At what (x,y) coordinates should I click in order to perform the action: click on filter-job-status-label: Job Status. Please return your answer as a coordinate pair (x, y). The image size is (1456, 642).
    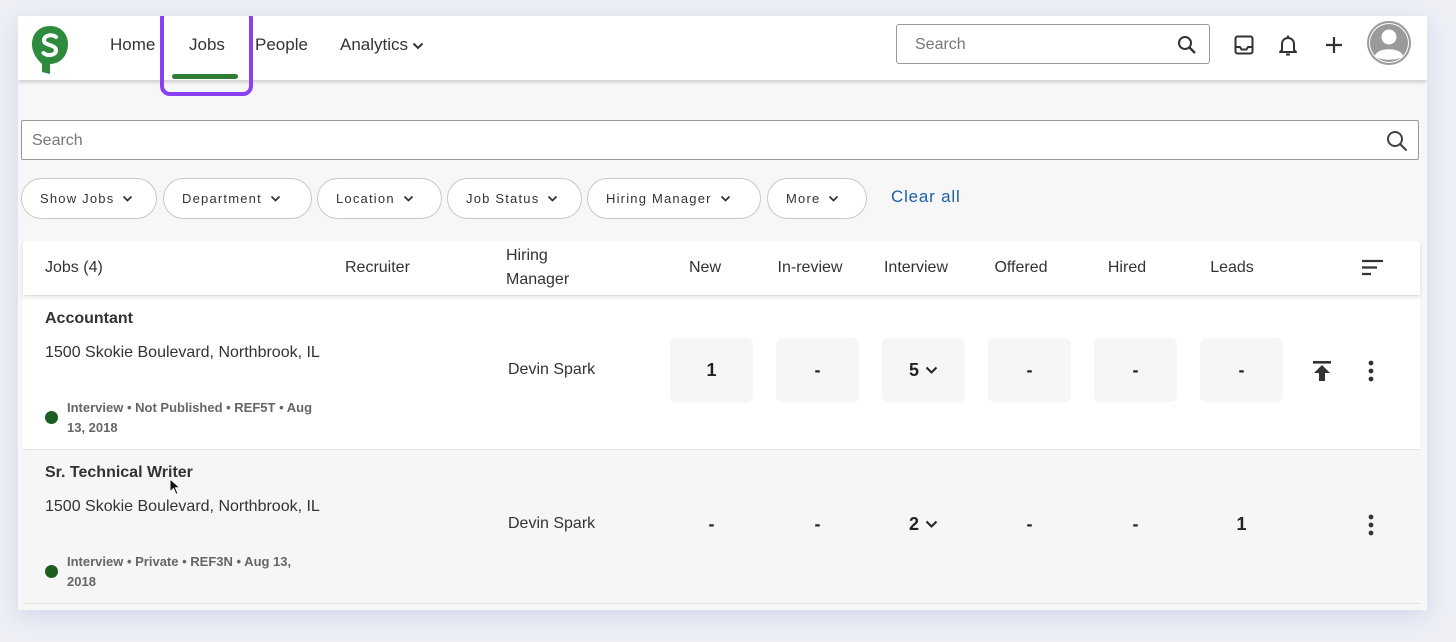
    Looking at the image, I should click on (503, 198).